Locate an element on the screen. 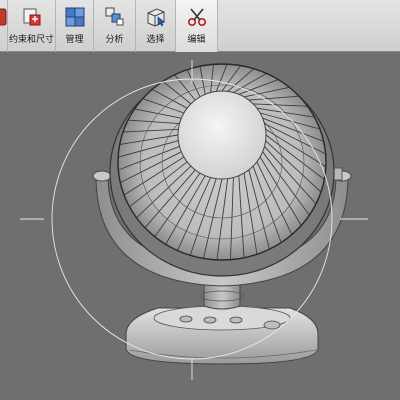  tool-select-label: 选择 is located at coordinates (155, 40).